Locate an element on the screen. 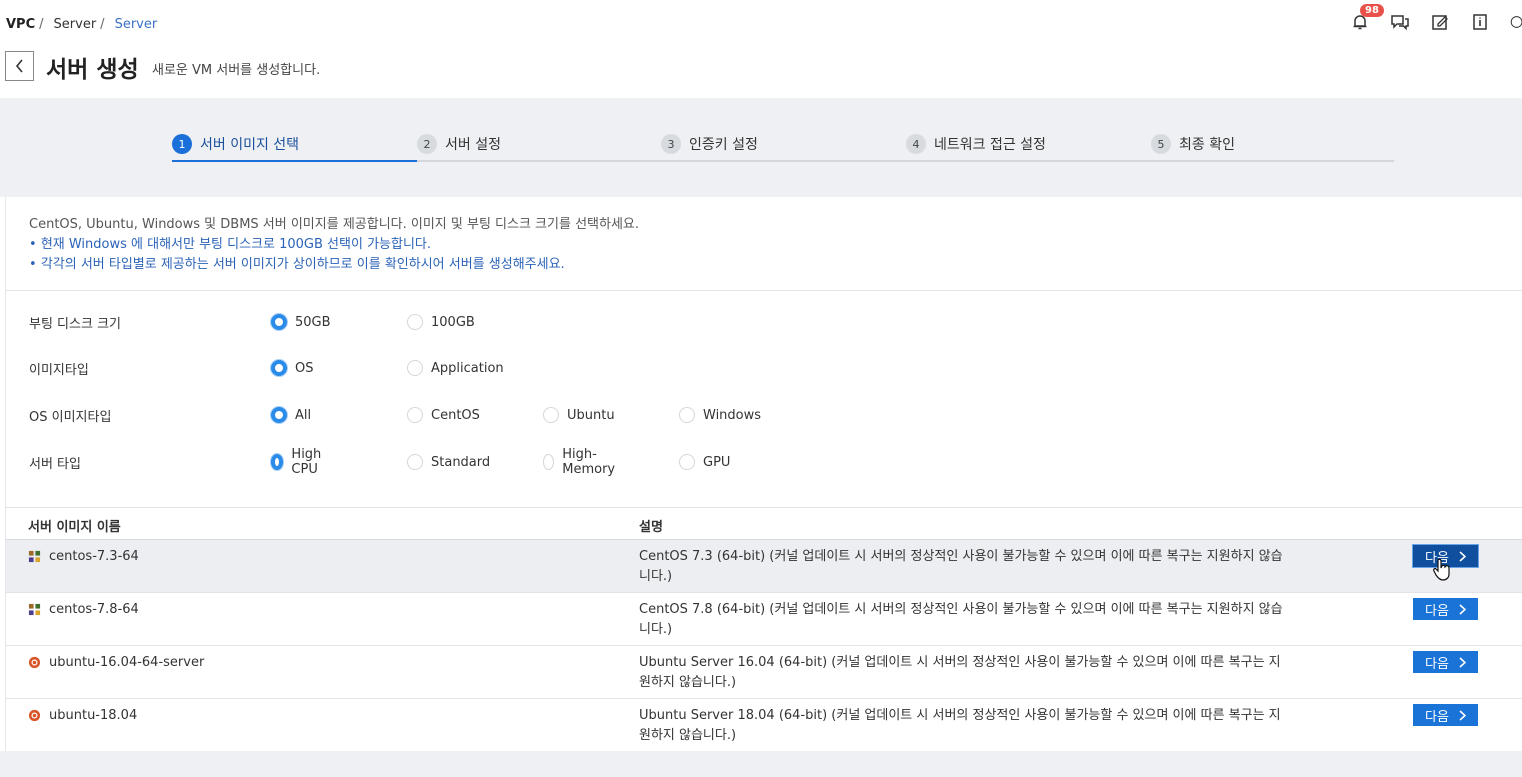 Image resolution: width=1522 pixels, height=777 pixels. radio-windows: Windows is located at coordinates (720, 415).